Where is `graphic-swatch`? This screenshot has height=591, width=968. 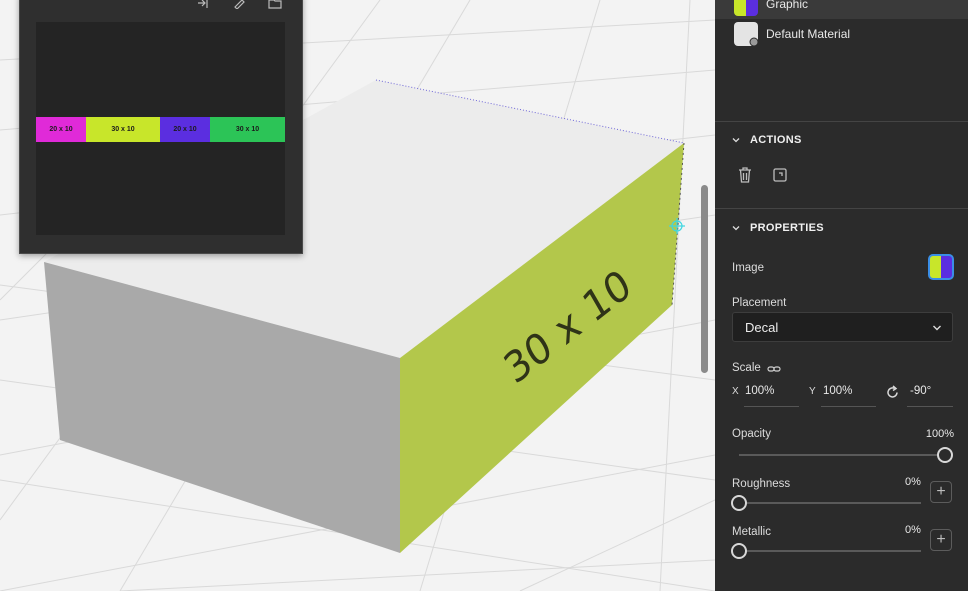 graphic-swatch is located at coordinates (746, 8).